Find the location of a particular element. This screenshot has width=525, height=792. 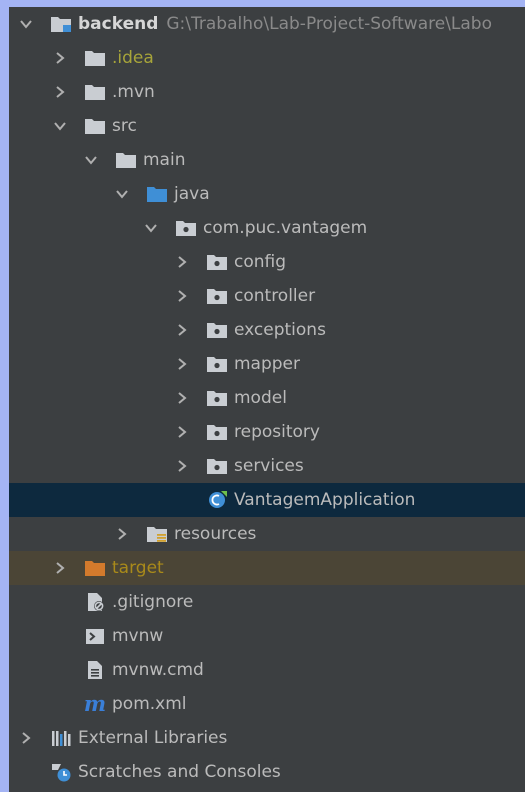

tree-item-mapper: mapper is located at coordinates (267, 364).